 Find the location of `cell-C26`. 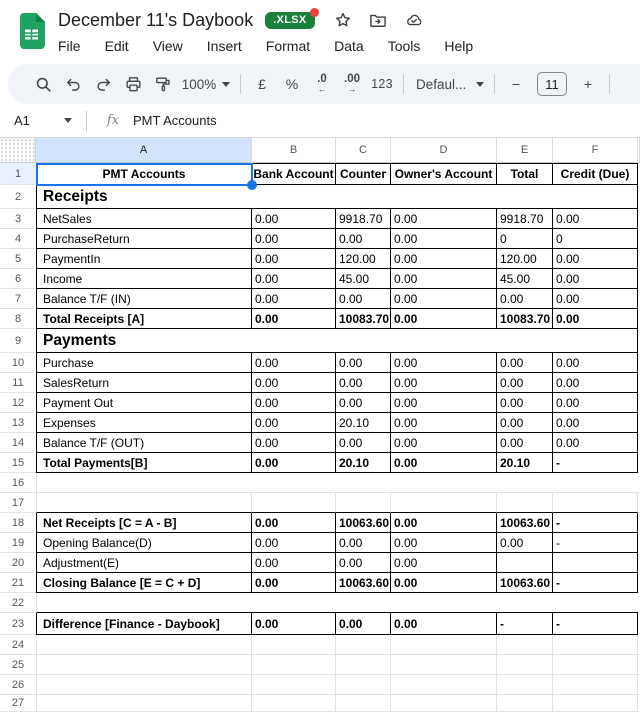

cell-C26 is located at coordinates (363, 685).